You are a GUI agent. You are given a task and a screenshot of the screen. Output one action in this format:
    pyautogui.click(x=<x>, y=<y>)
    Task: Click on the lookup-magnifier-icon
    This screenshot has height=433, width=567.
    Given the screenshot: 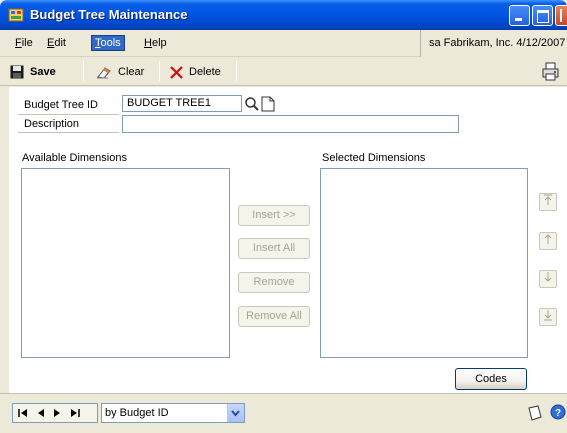 What is the action you would take?
    pyautogui.click(x=252, y=104)
    